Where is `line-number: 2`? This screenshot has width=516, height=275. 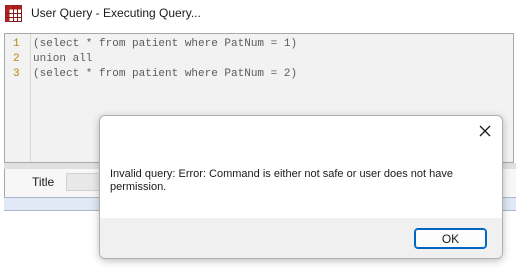 line-number: 2 is located at coordinates (16, 59).